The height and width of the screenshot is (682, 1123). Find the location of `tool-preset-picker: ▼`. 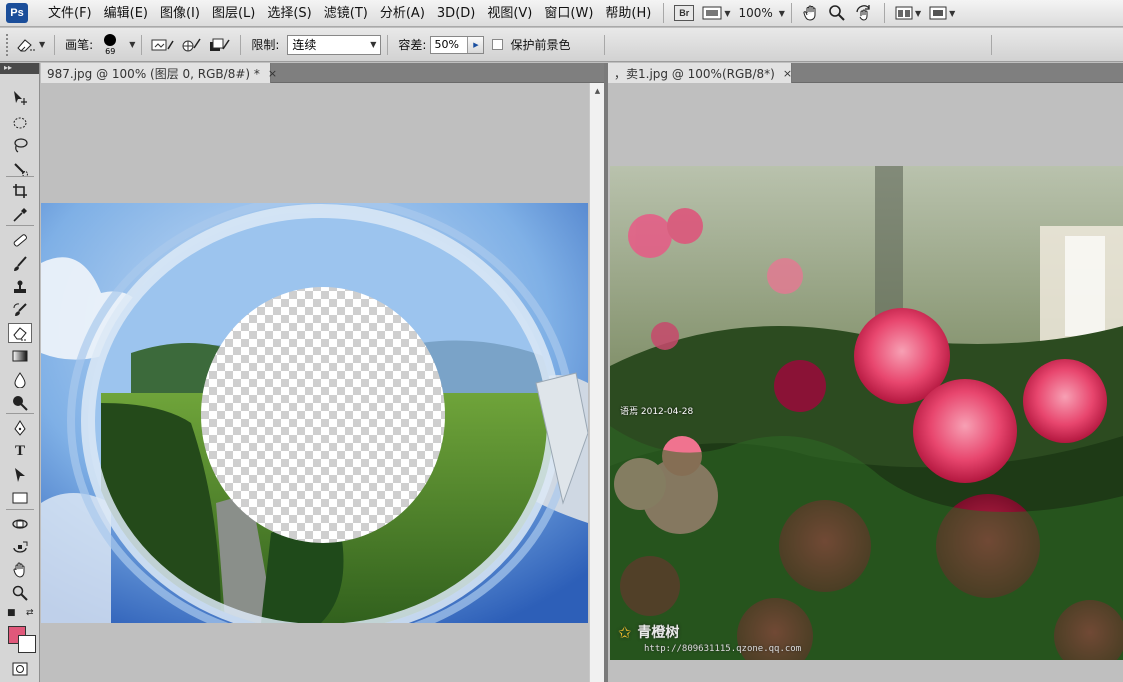

tool-preset-picker: ▼ is located at coordinates (30, 45).